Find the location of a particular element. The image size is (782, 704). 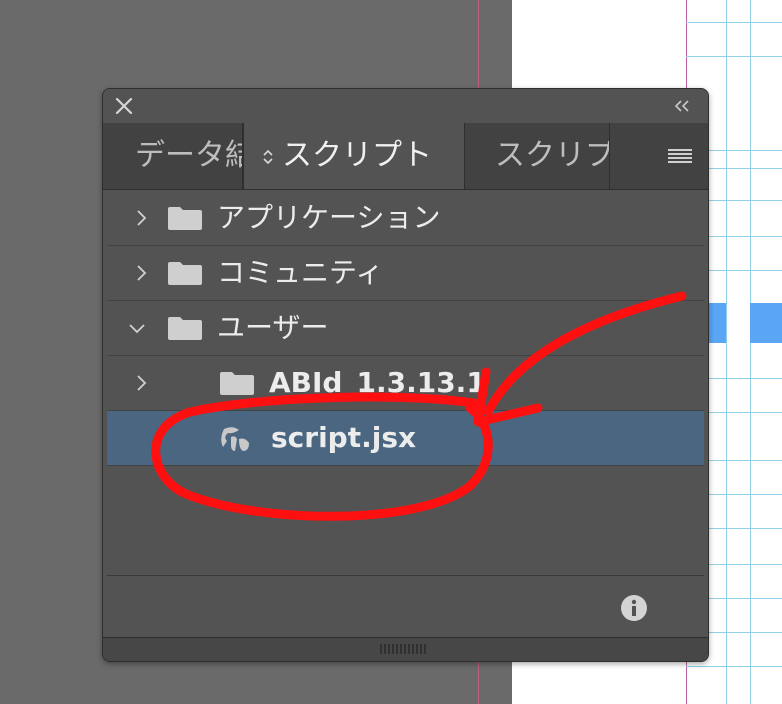

tree-item-label: ABId_1.3.13.1 is located at coordinates (377, 382).